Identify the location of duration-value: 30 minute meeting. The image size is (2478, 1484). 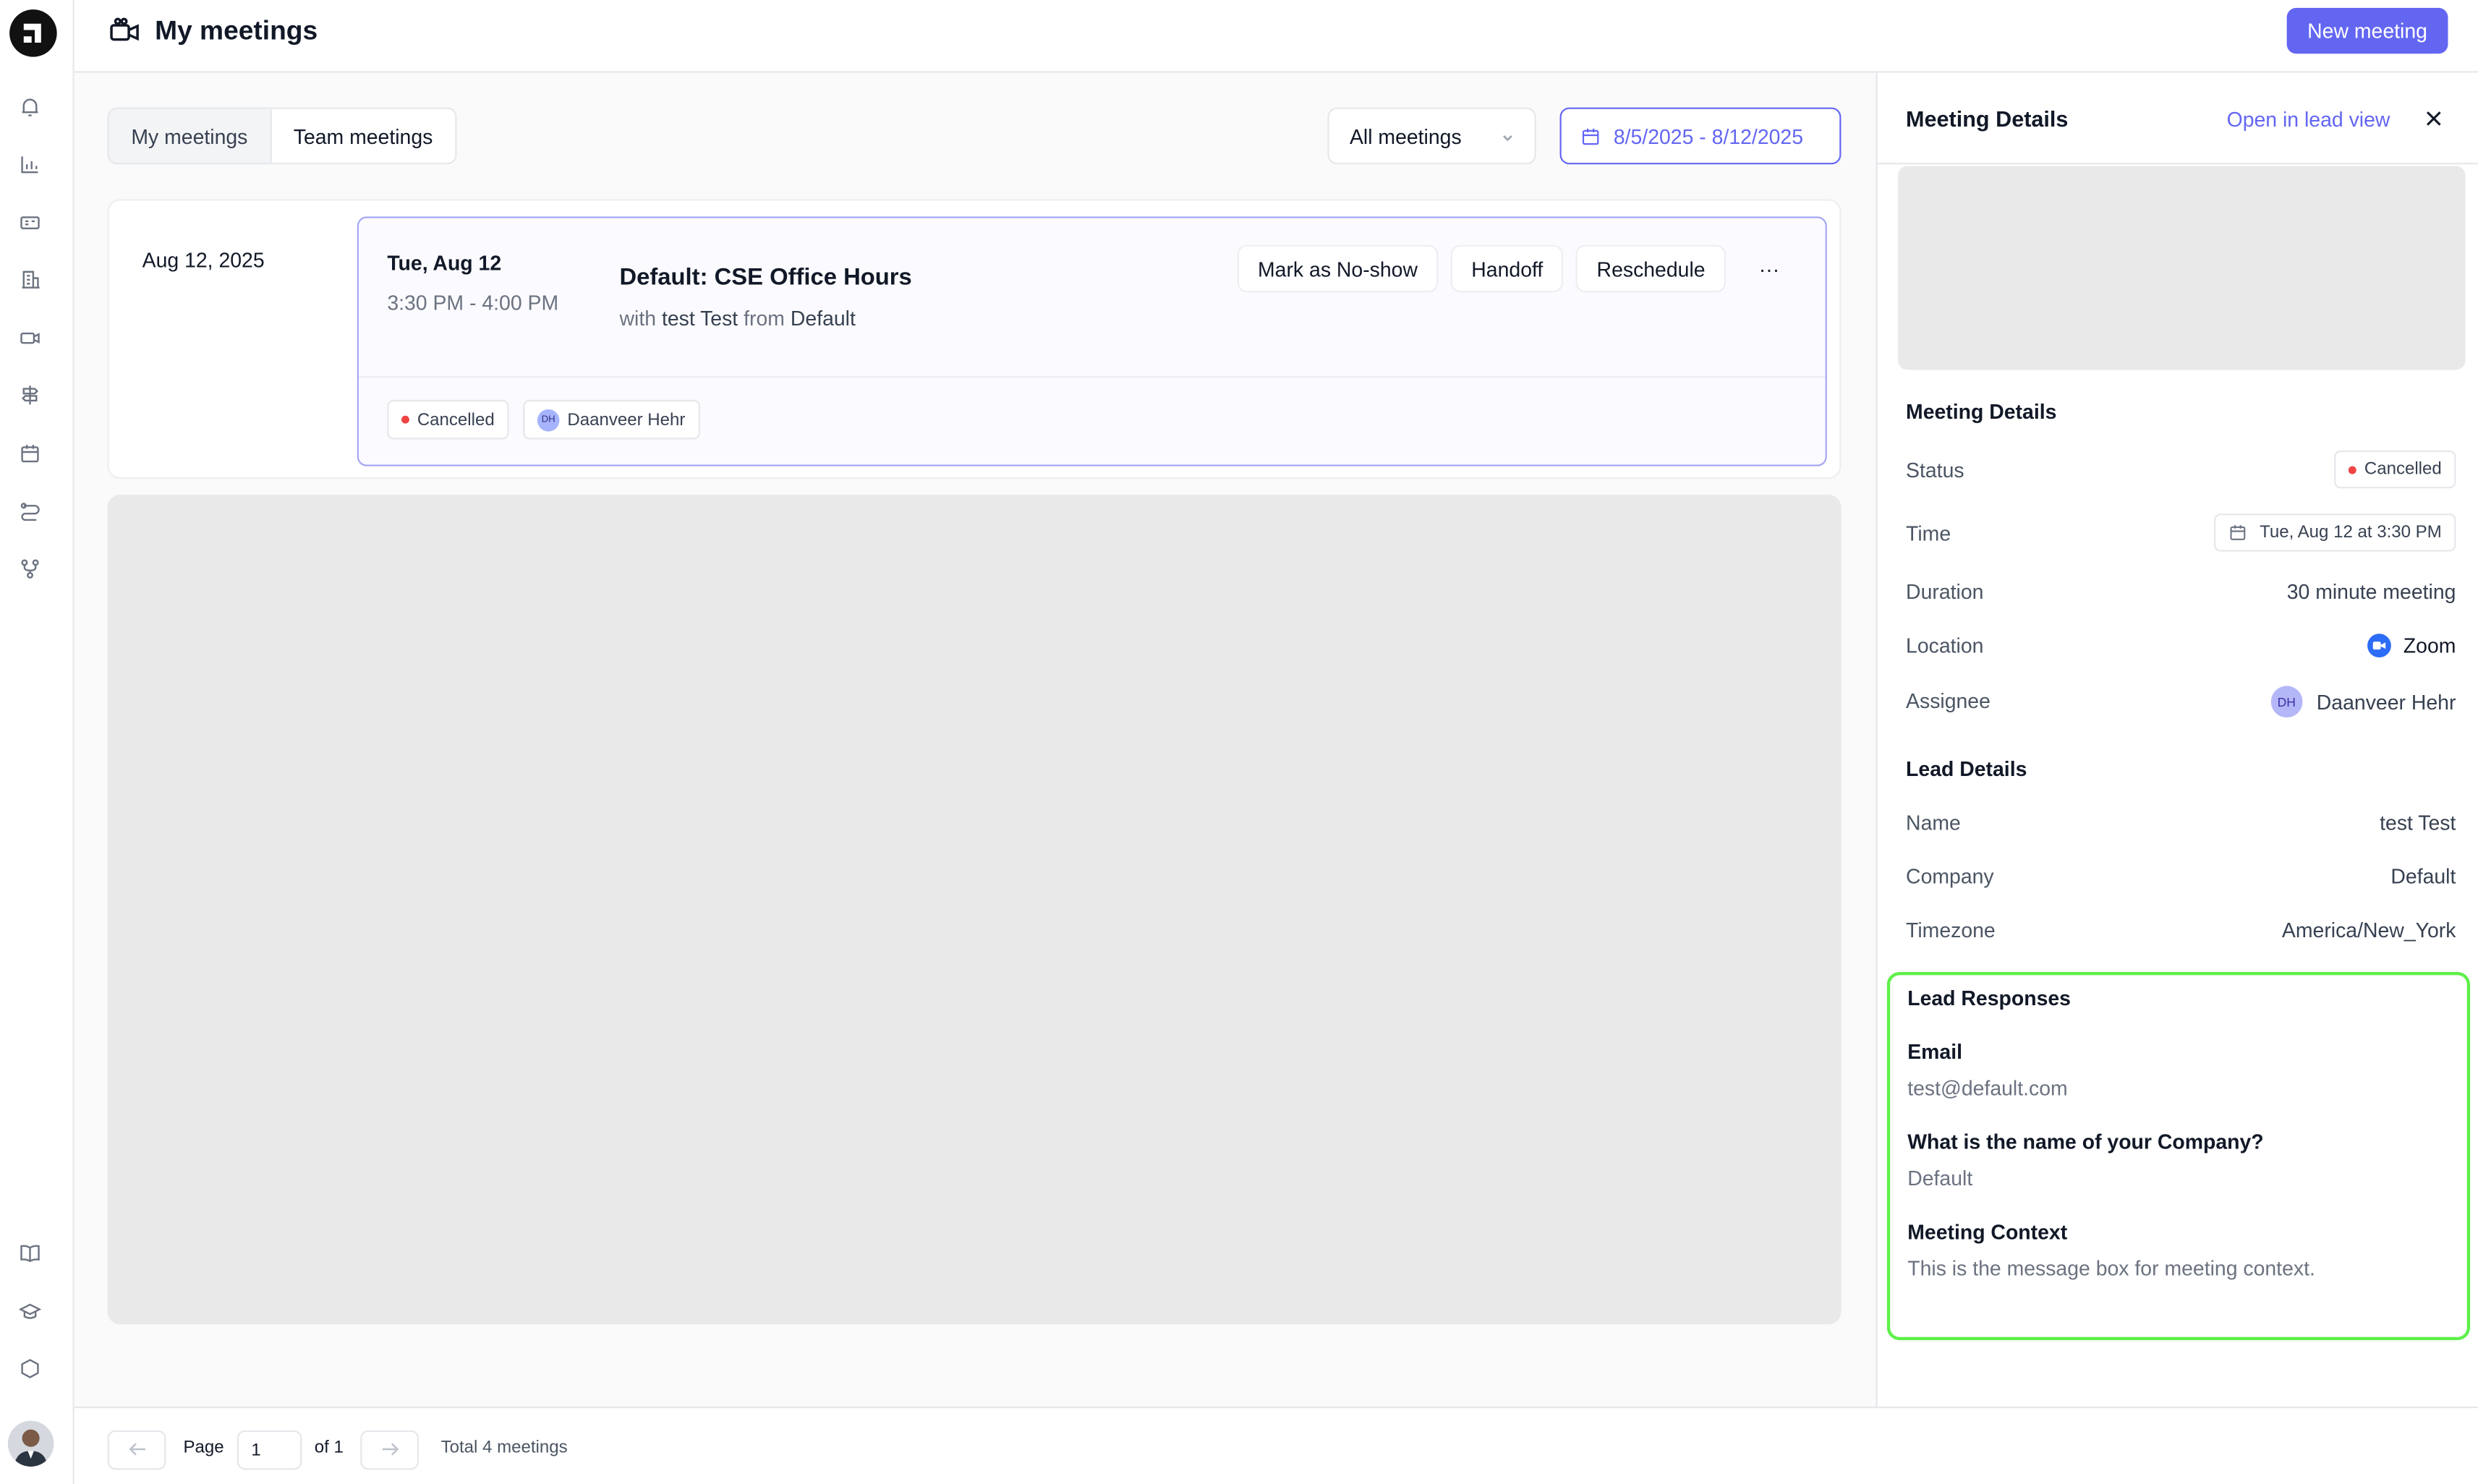
(2371, 592).